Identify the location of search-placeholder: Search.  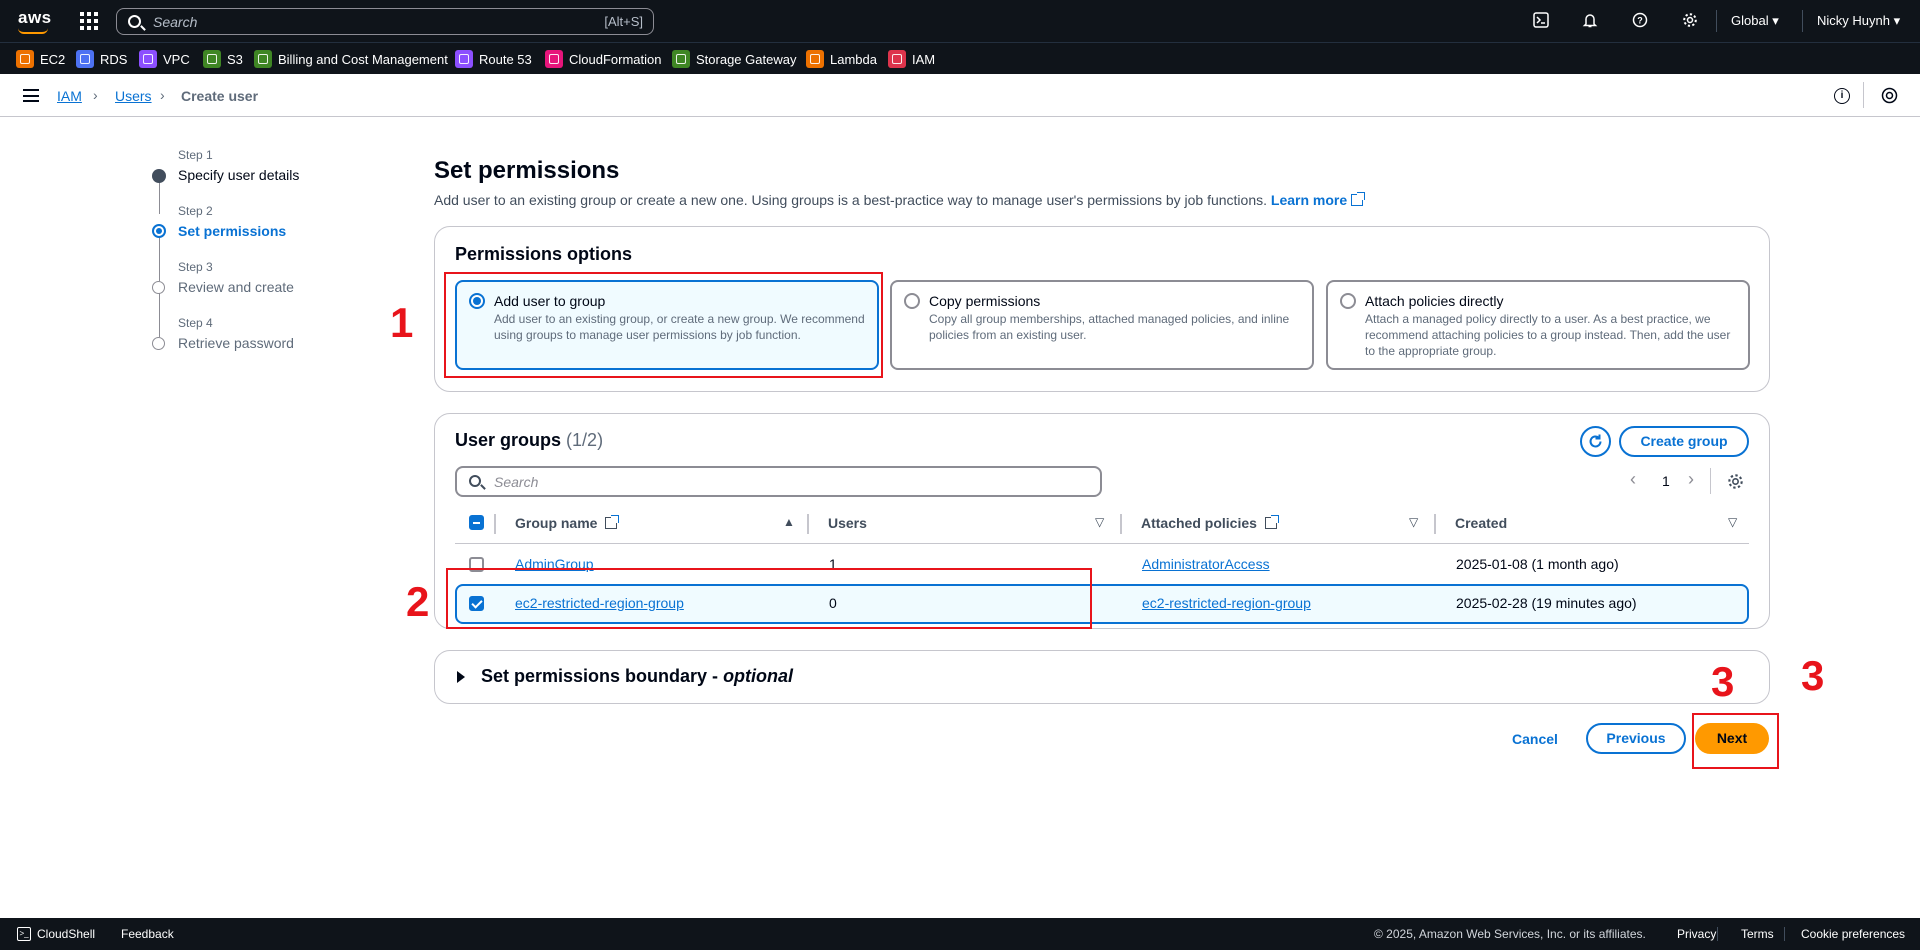
(175, 22).